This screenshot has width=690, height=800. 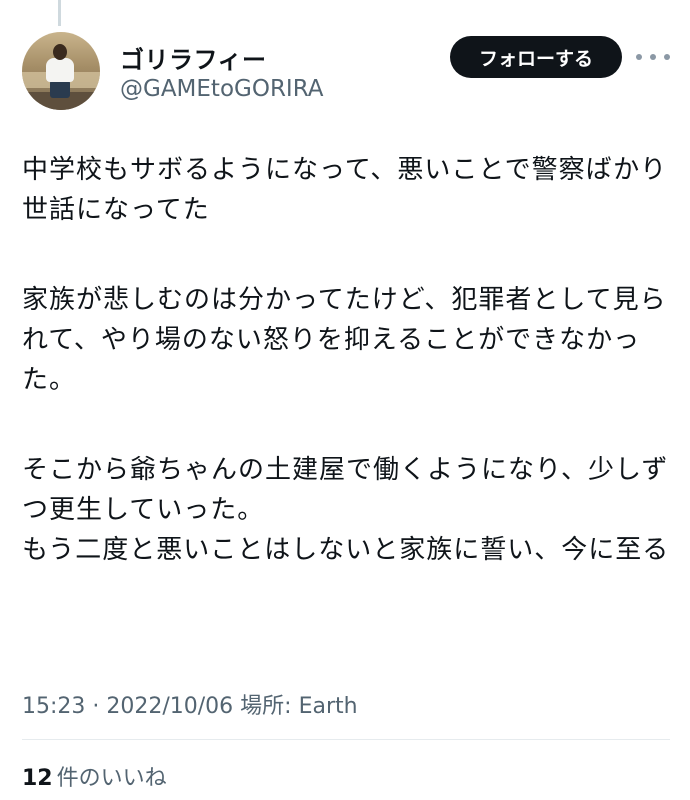 I want to click on avatar-figure-head, so click(x=60, y=52).